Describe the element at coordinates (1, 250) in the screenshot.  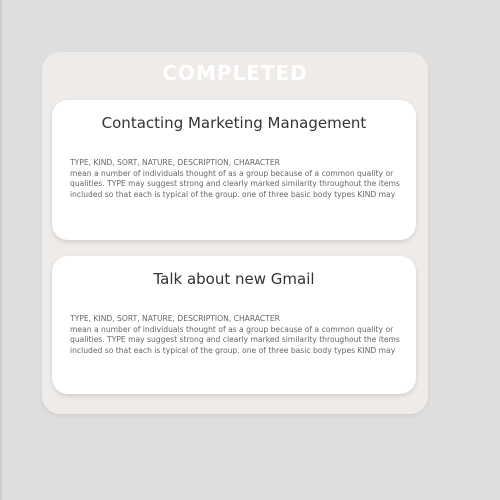
I see `window-edge` at that location.